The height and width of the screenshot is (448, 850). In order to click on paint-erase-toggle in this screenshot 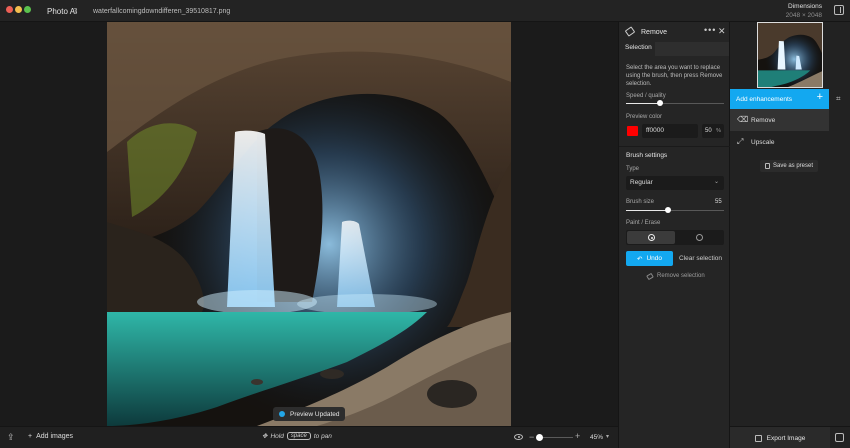, I will do `click(675, 237)`.